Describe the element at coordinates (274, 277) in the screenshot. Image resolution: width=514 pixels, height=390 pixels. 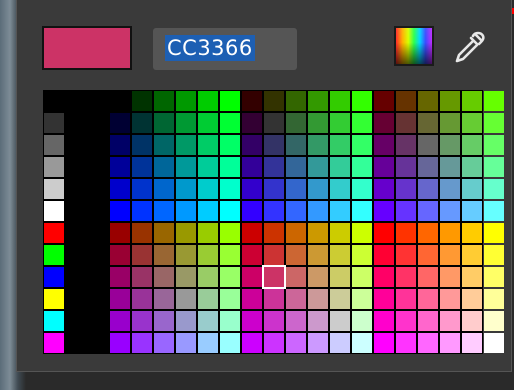
I see `selected-color-marker` at that location.